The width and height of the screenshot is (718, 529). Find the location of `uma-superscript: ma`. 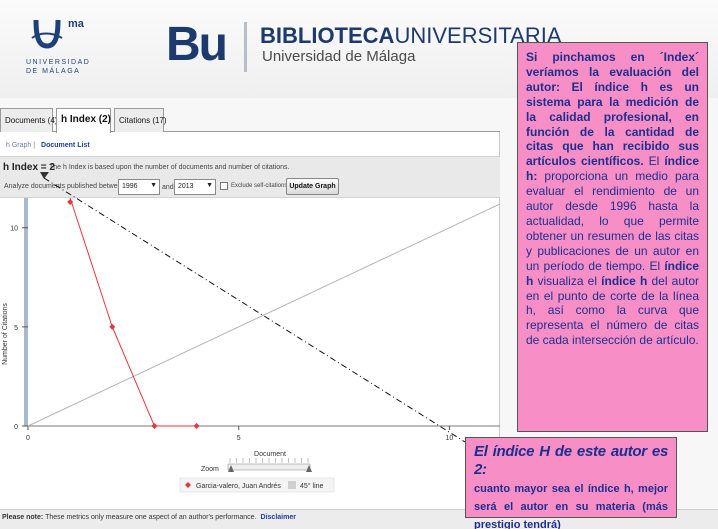

uma-superscript: ma is located at coordinates (76, 24).